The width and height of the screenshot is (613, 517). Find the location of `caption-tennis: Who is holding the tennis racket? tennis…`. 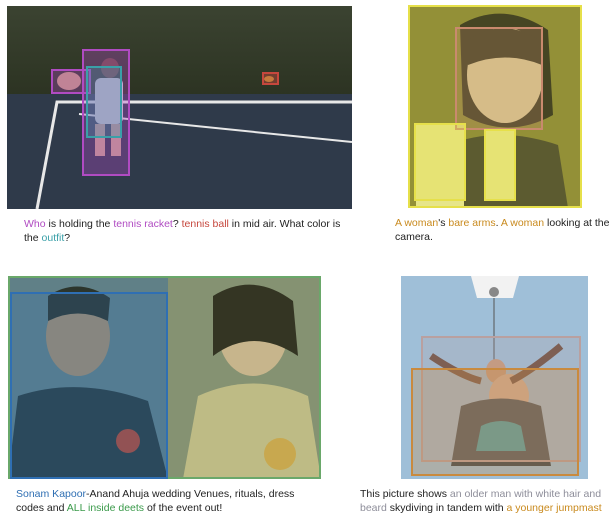

caption-tennis: Who is holding the tennis racket? tennis… is located at coordinates (183, 231).